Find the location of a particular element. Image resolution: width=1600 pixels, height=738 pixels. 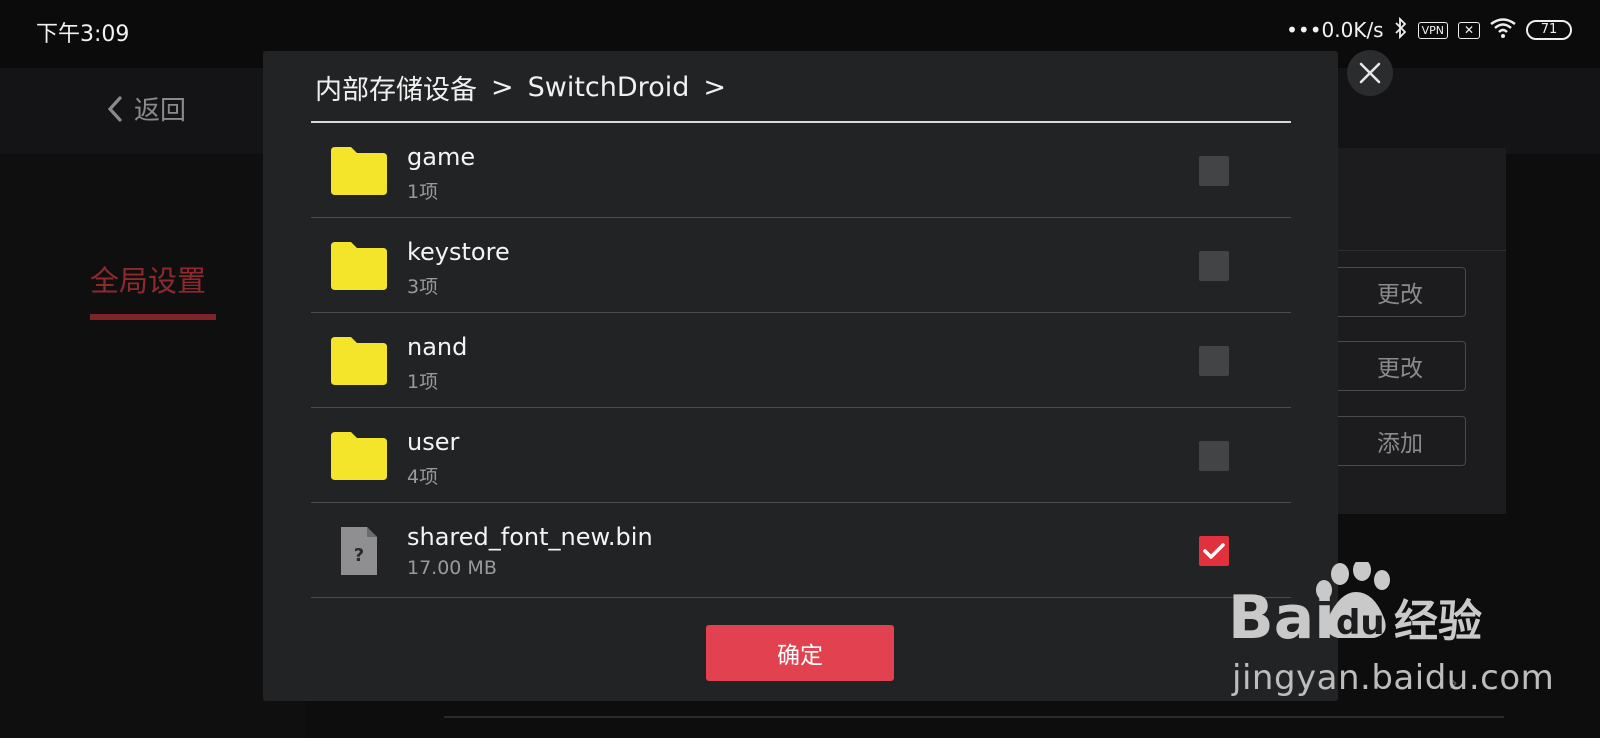

close-button is located at coordinates (1370, 73).